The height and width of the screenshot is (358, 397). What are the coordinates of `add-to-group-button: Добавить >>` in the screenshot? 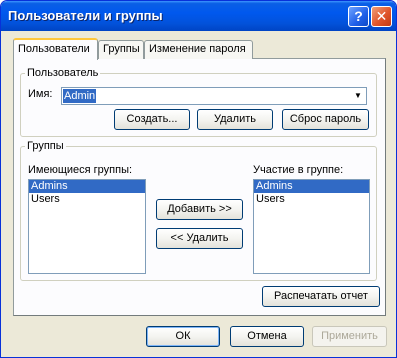 It's located at (199, 209).